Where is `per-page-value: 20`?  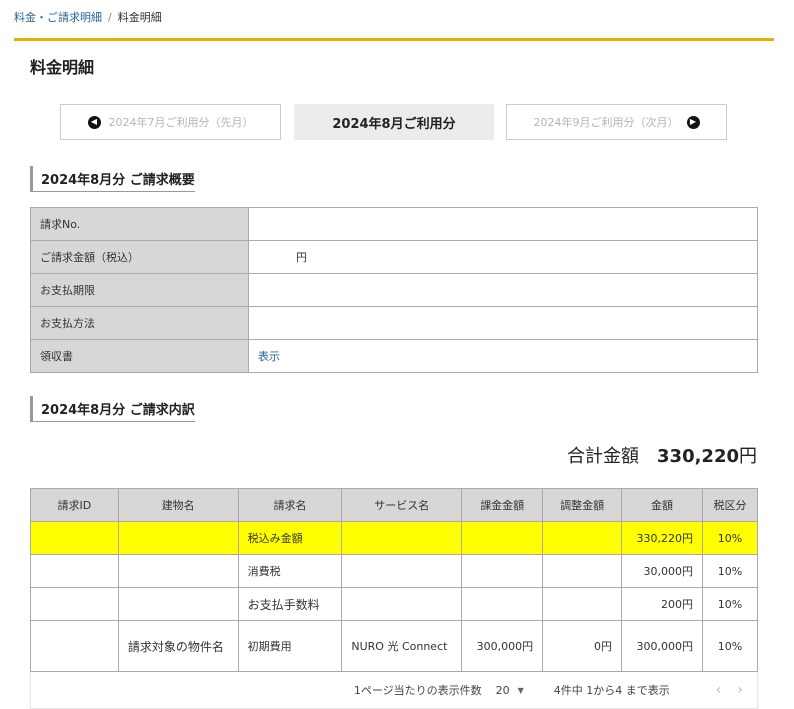
per-page-value: 20 is located at coordinates (502, 690).